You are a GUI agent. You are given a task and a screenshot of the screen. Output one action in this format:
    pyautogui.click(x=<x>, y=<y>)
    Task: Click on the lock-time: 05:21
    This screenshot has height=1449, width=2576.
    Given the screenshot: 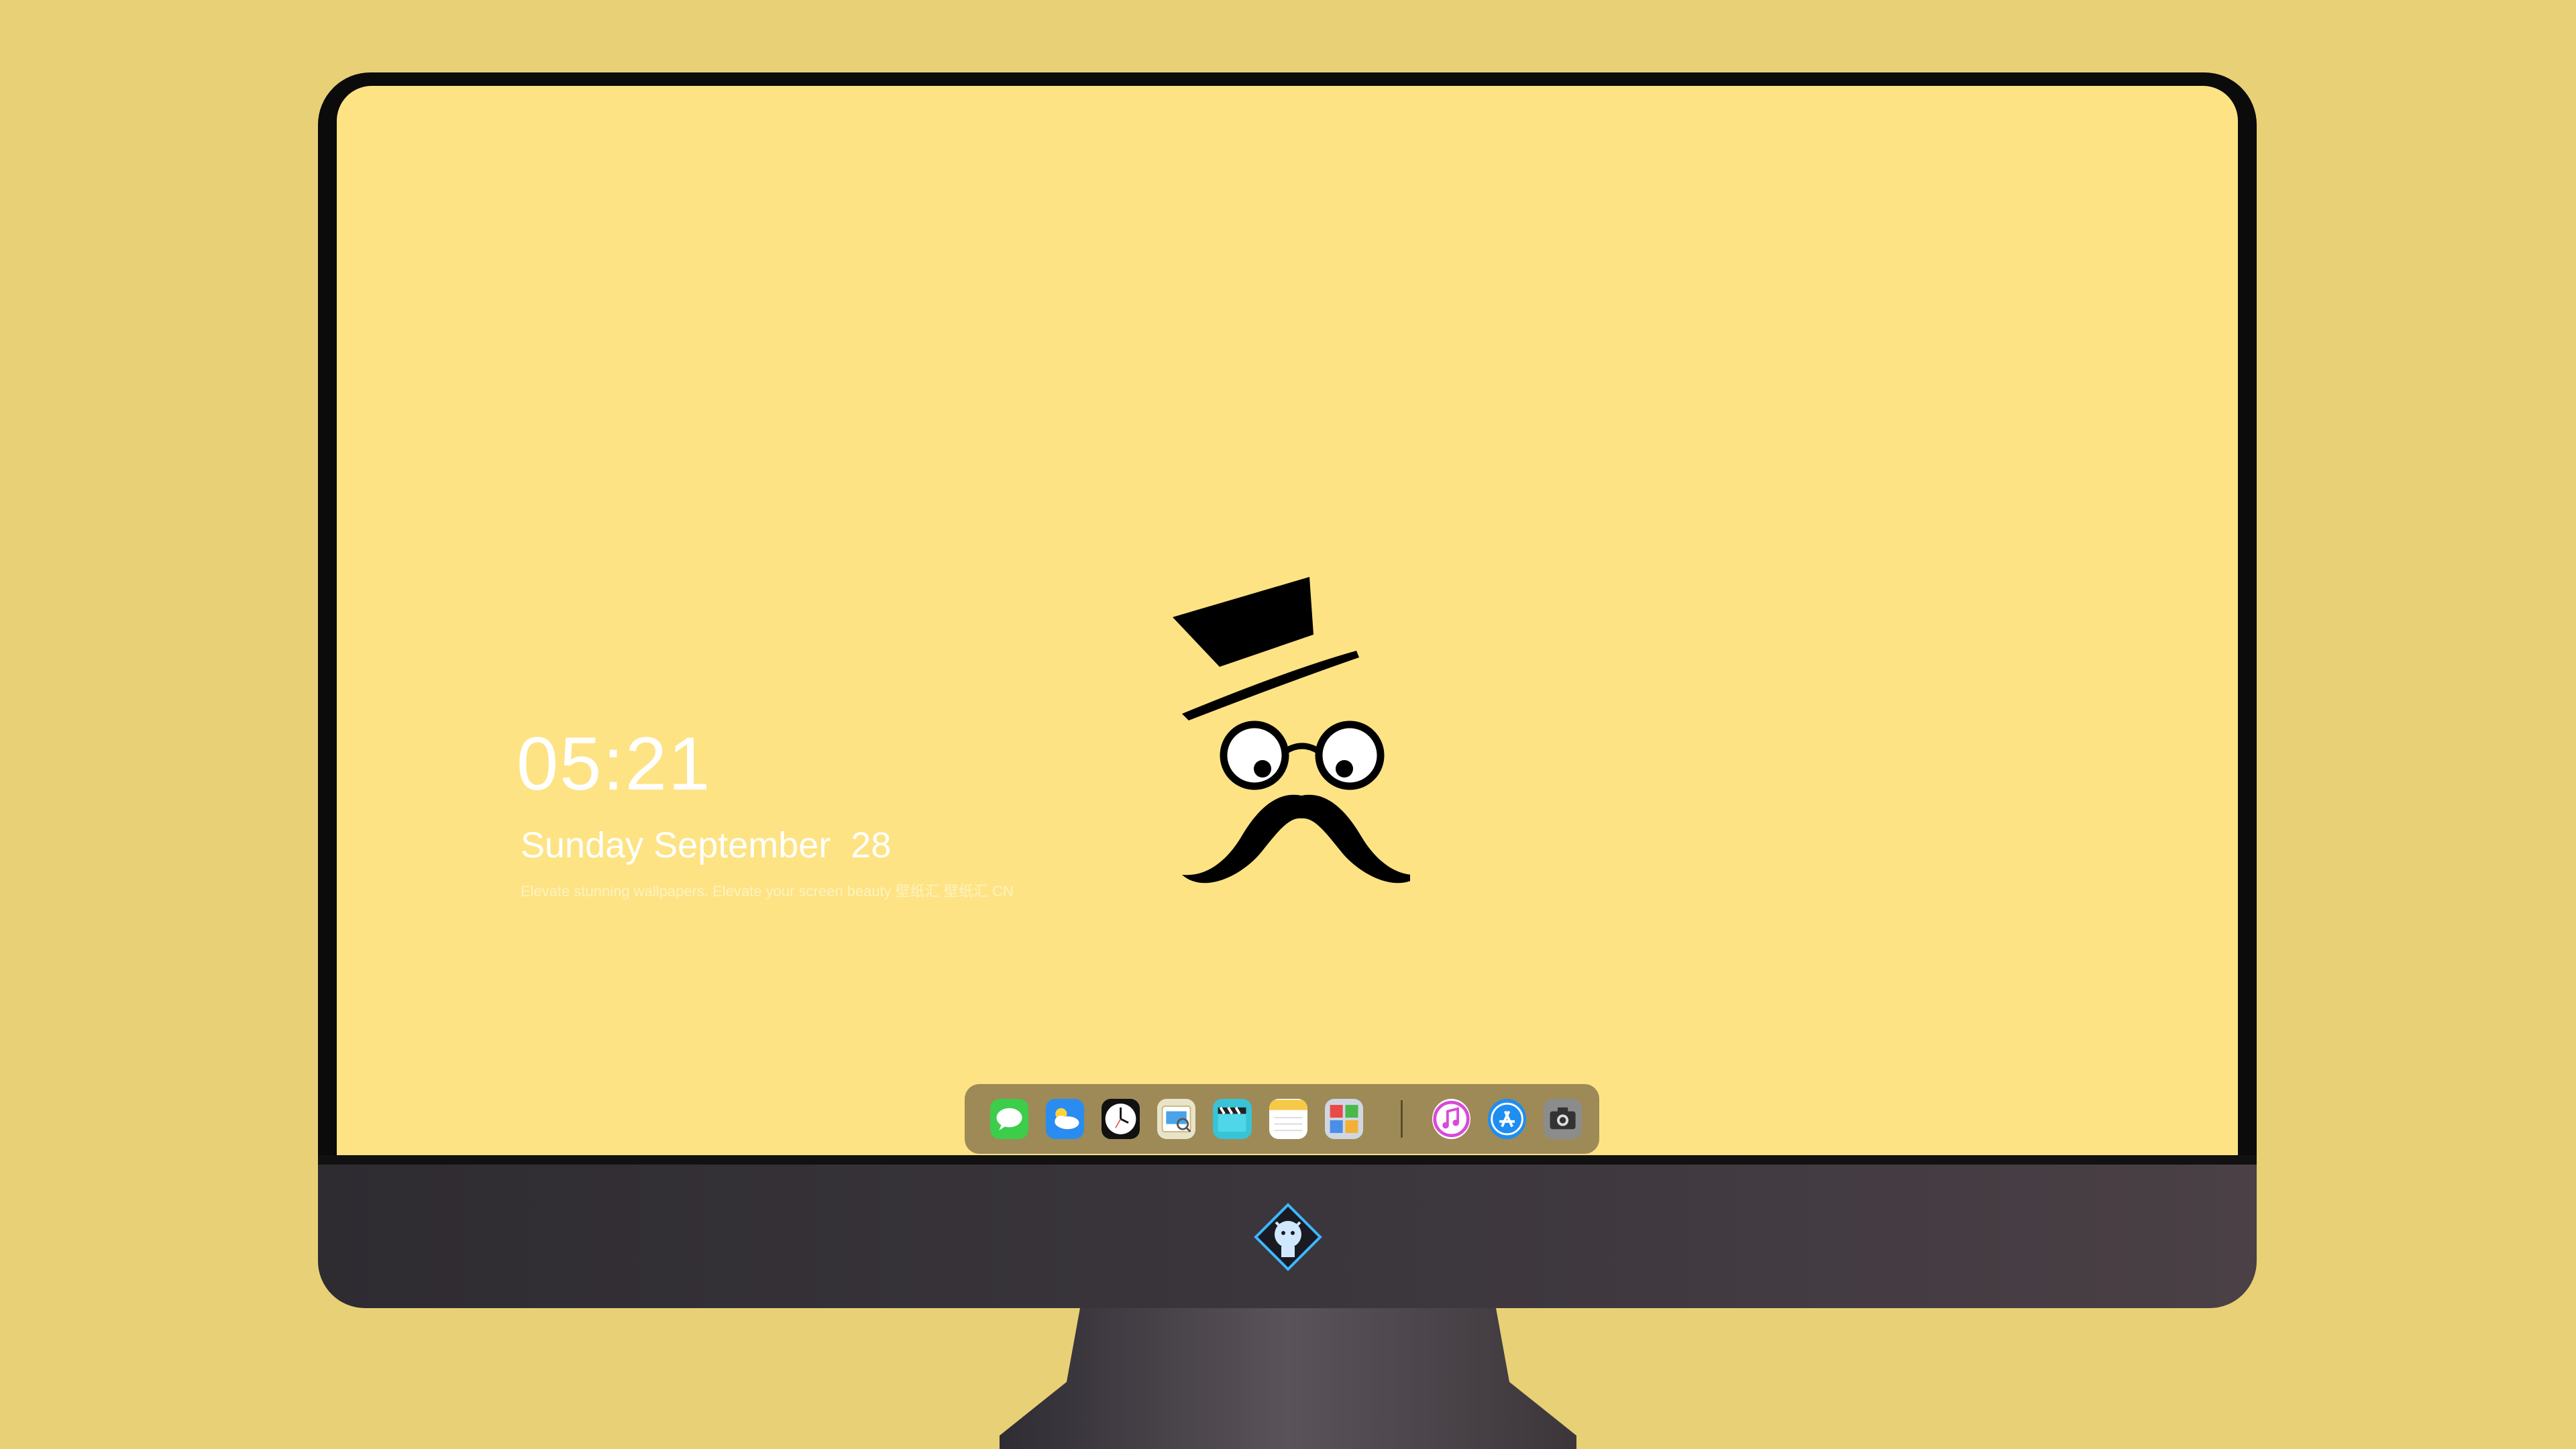 What is the action you would take?
    pyautogui.click(x=614, y=764)
    